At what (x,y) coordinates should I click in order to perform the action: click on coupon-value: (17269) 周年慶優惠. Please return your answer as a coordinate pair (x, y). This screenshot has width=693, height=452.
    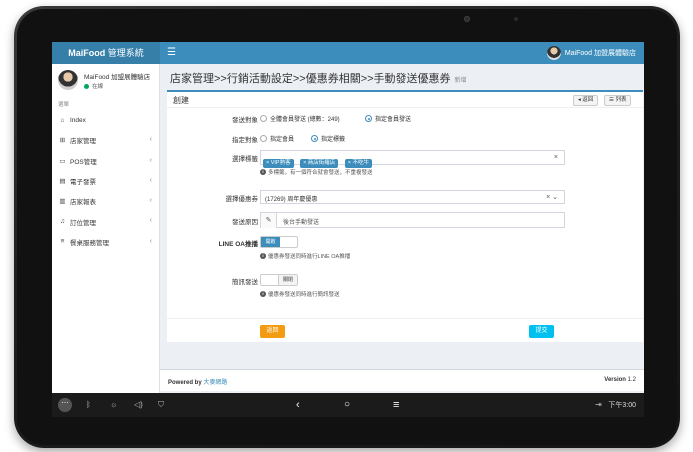
    Looking at the image, I should click on (291, 200).